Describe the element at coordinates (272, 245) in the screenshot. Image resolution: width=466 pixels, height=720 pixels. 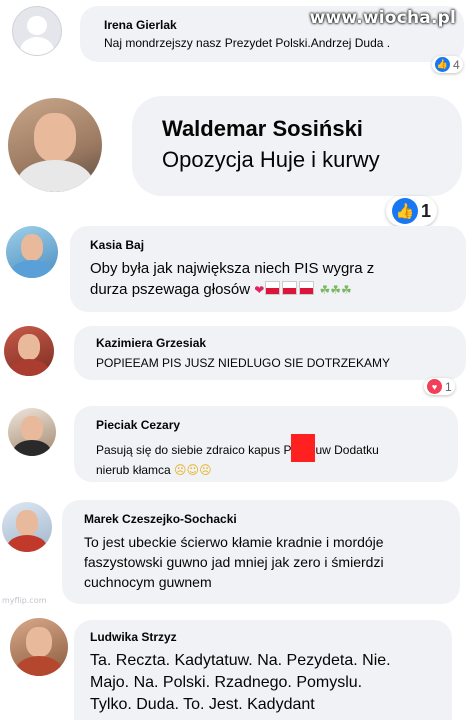
I see `comment-author: Kasia Baj` at that location.